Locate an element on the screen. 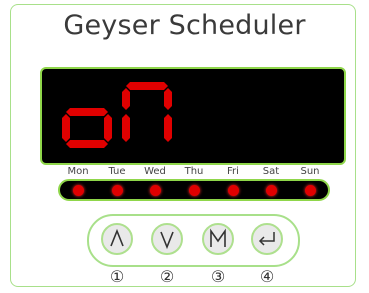 The width and height of the screenshot is (369, 293). up-button is located at coordinates (117, 239).